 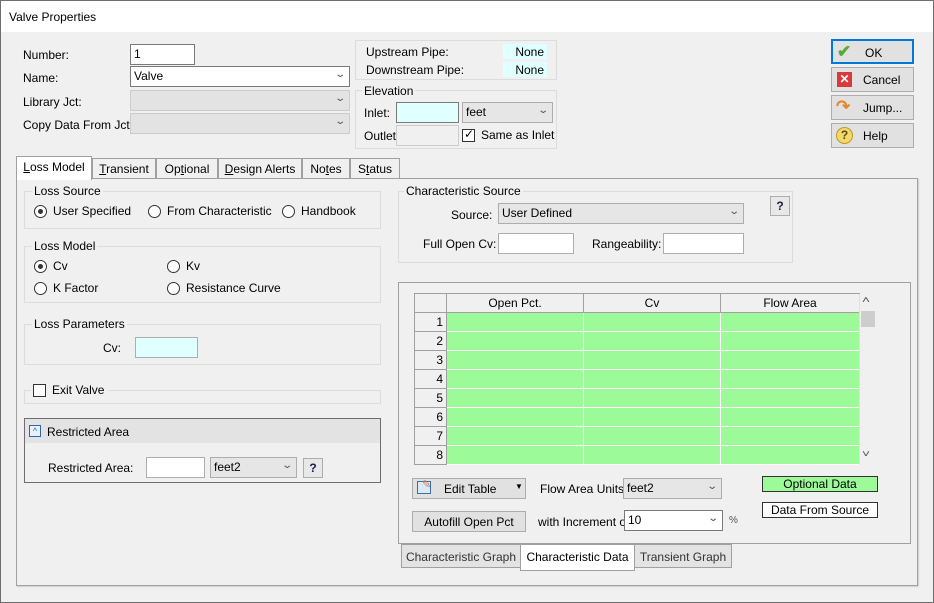 I want to click on collapse-icon: ^, so click(x=35, y=431).